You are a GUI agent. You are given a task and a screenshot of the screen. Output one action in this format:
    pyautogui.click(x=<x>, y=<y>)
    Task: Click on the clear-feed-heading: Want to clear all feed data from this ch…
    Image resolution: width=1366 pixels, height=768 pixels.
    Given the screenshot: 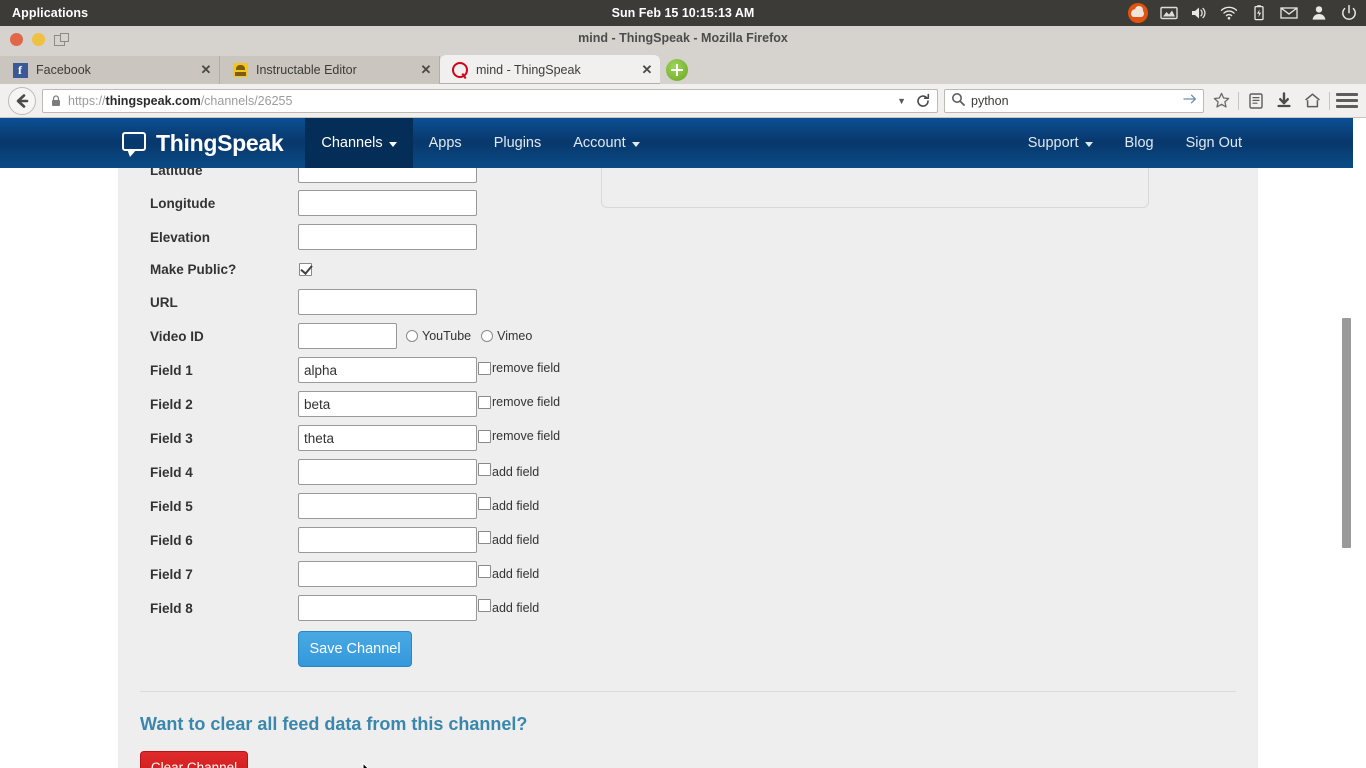 What is the action you would take?
    pyautogui.click(x=334, y=724)
    